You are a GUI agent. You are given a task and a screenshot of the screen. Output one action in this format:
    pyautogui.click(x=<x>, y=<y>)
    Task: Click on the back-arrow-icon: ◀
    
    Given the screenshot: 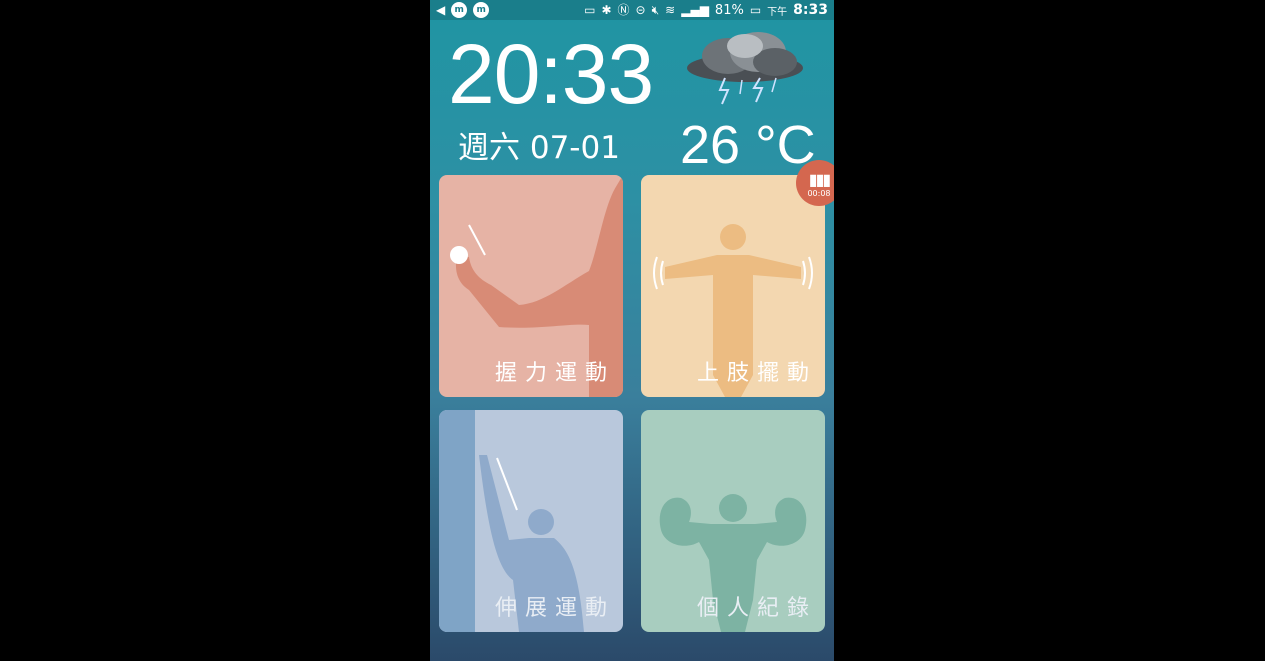 What is the action you would take?
    pyautogui.click(x=441, y=10)
    